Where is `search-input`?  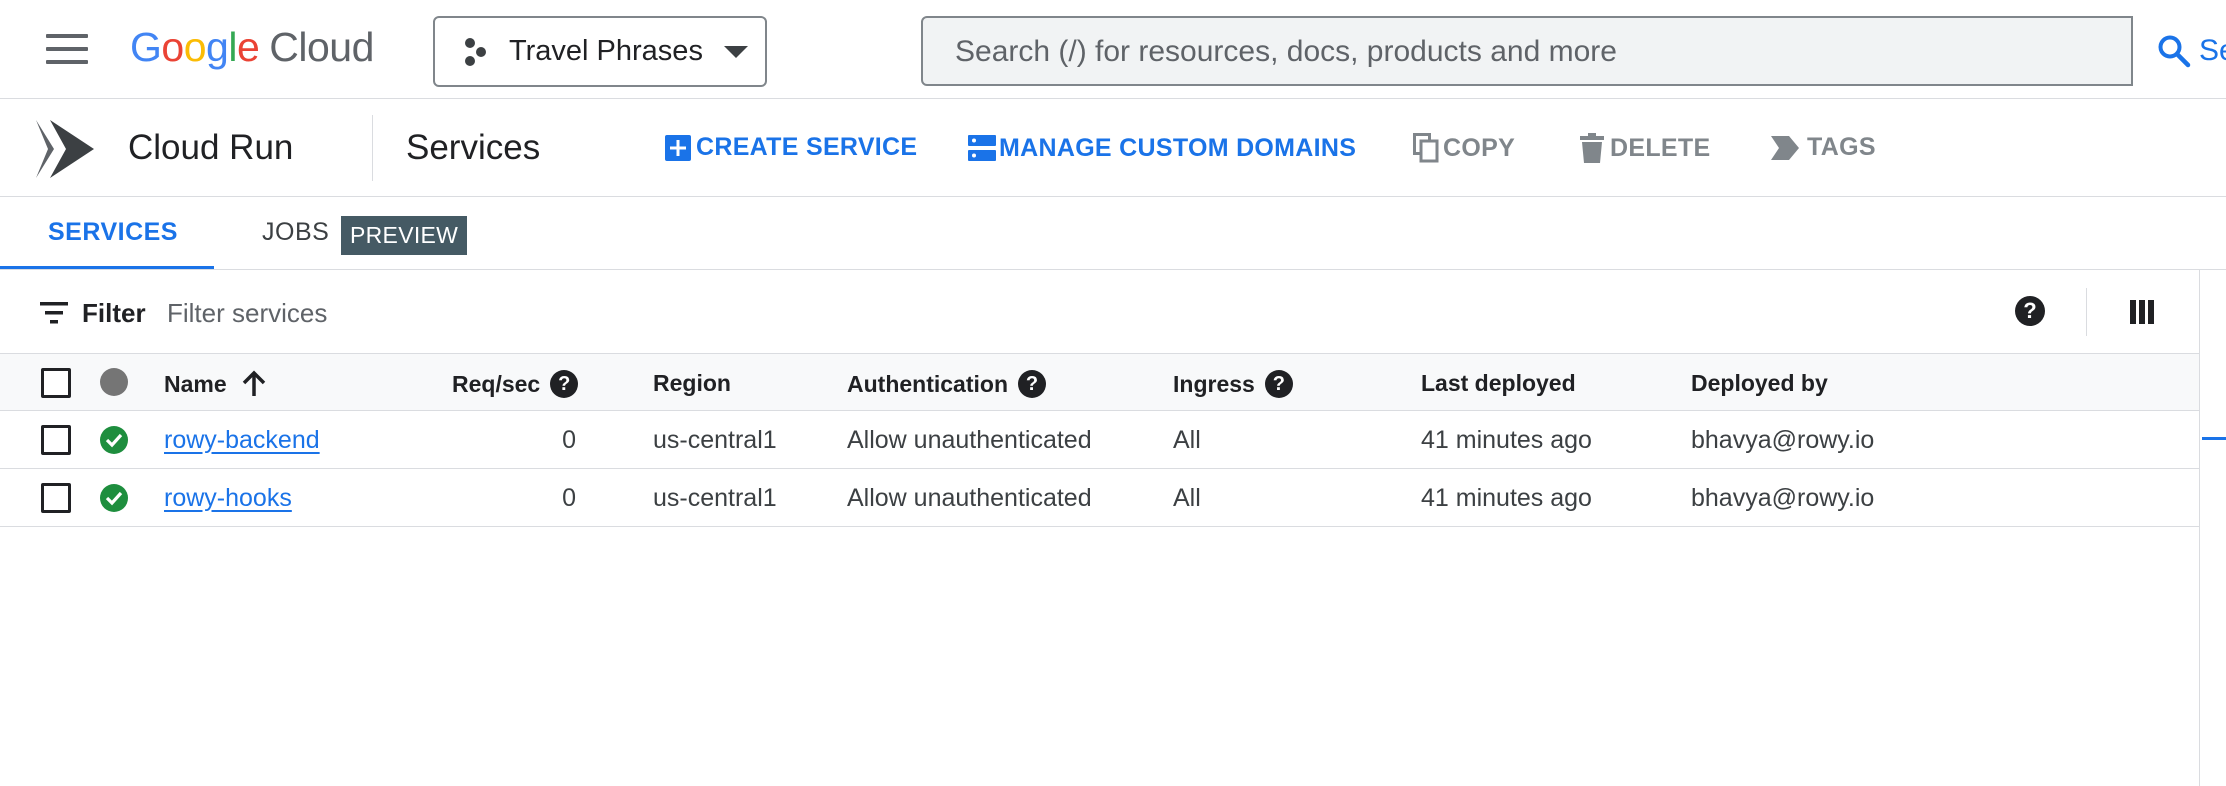 search-input is located at coordinates (1495, 52).